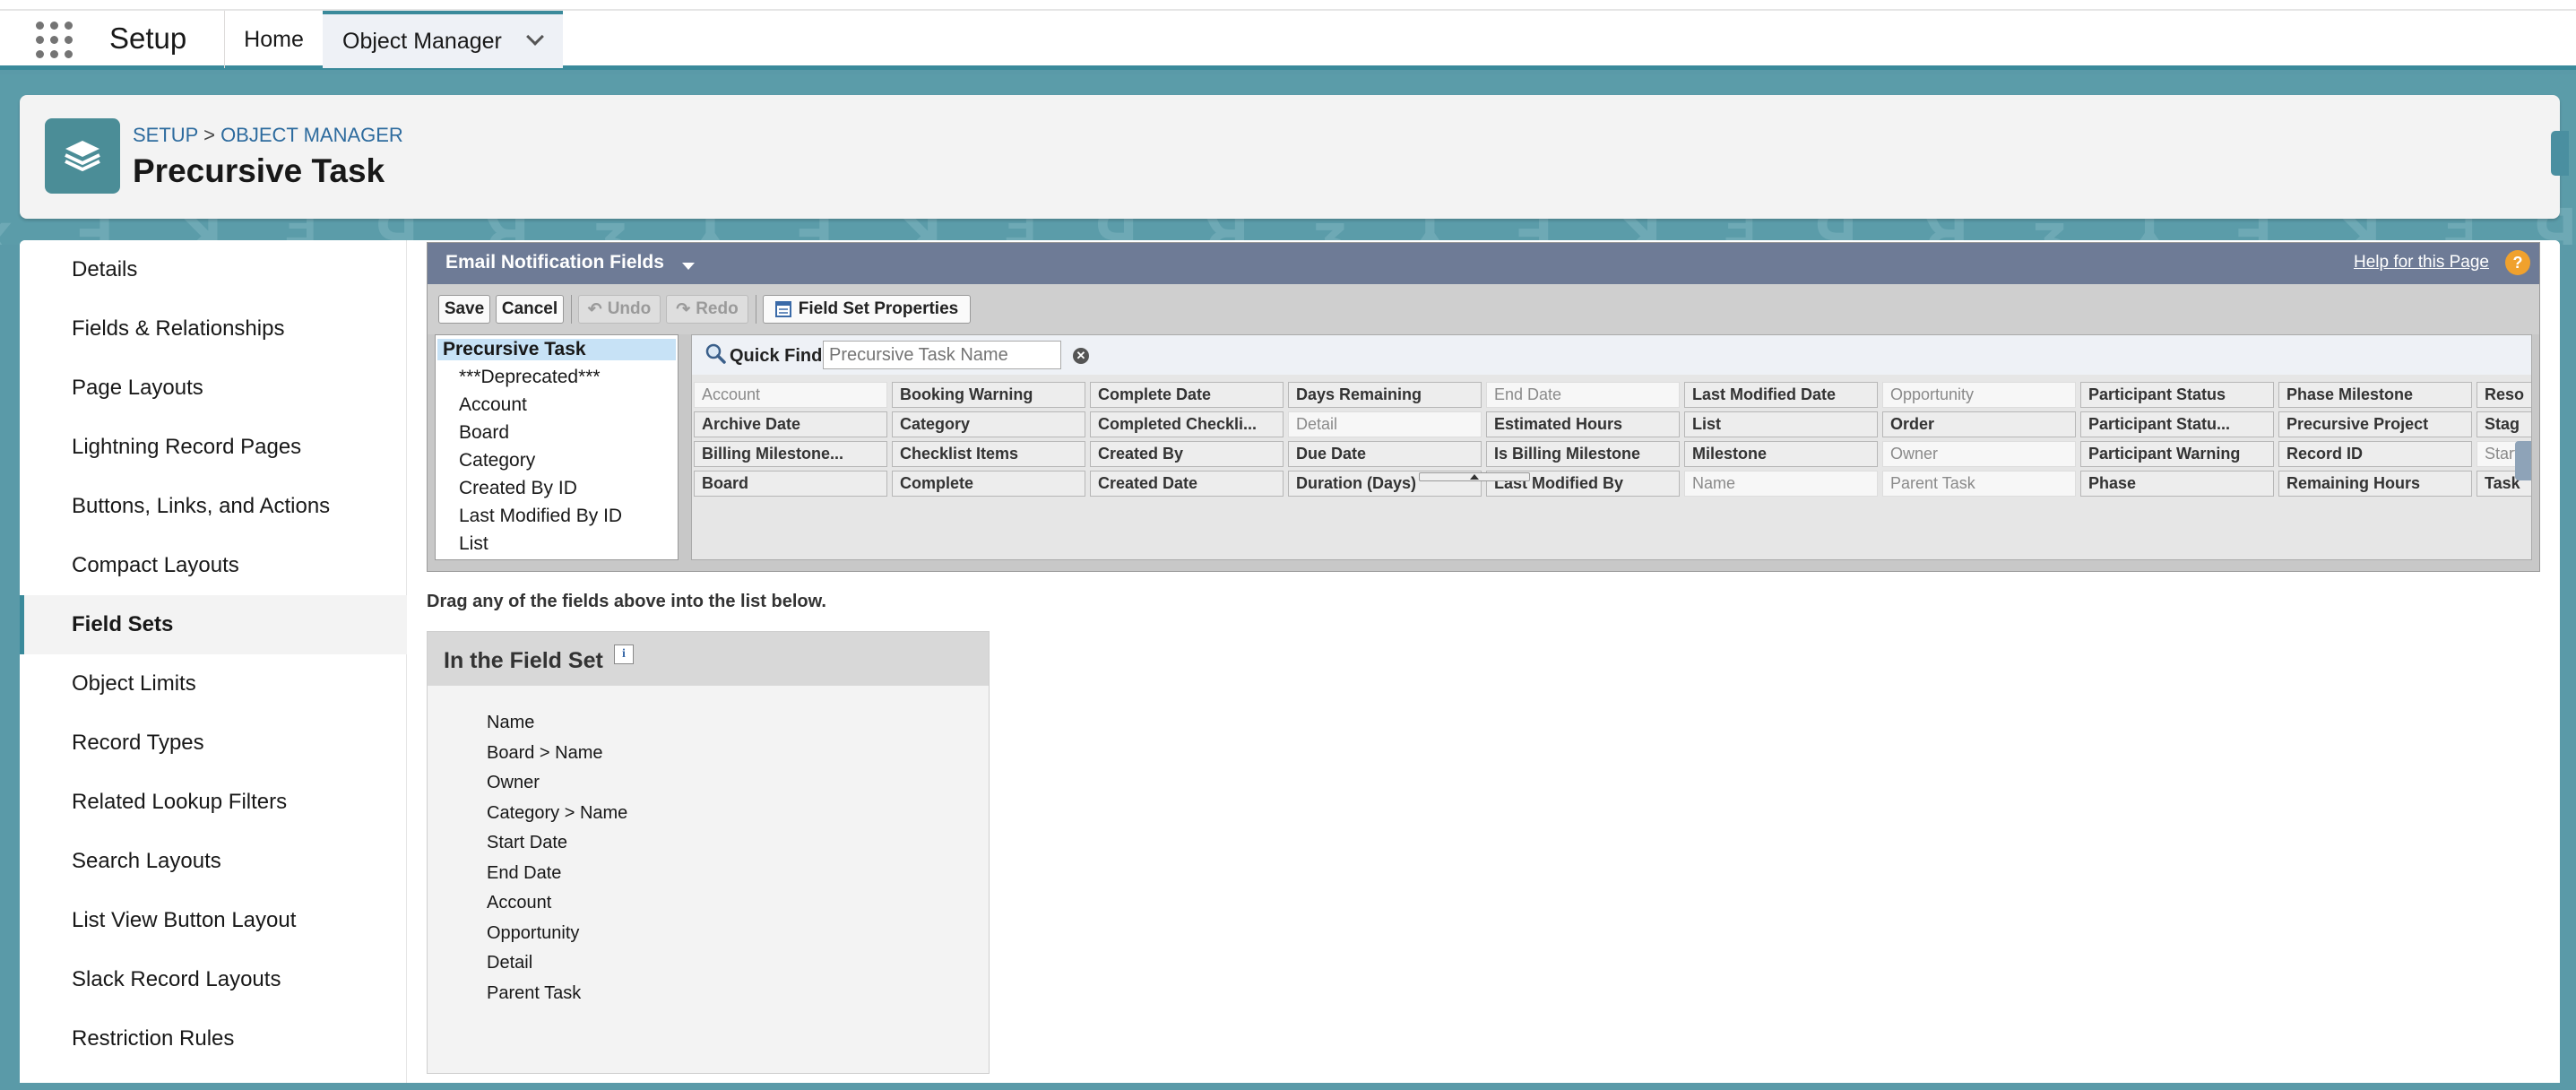 This screenshot has height=1090, width=2576. What do you see at coordinates (540, 517) in the screenshot?
I see `object-list-item: Last Modified By ID` at bounding box center [540, 517].